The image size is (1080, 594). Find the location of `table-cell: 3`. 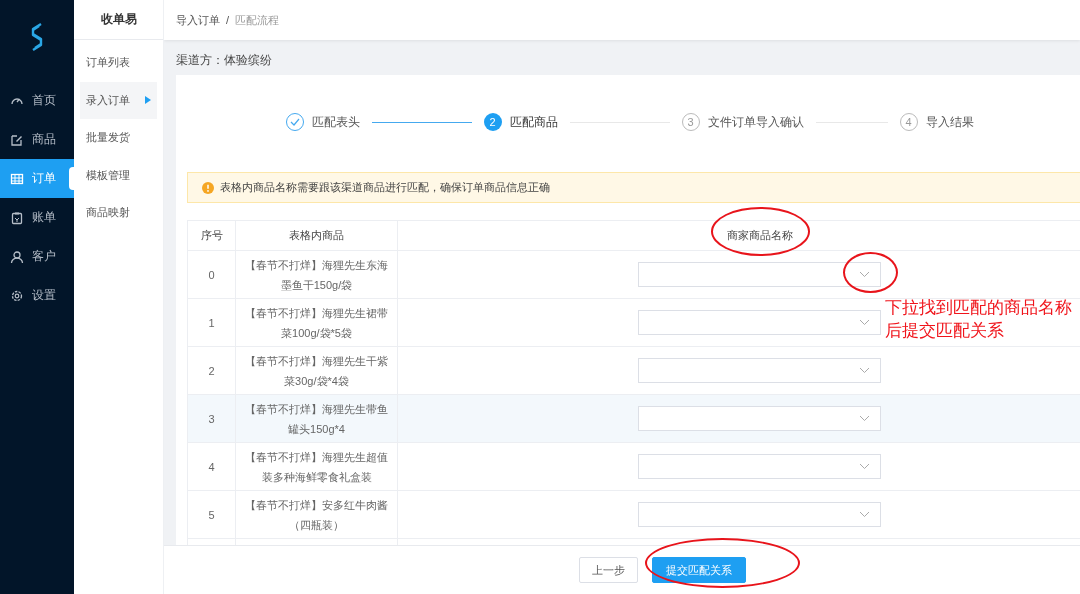

table-cell: 3 is located at coordinates (211, 418).